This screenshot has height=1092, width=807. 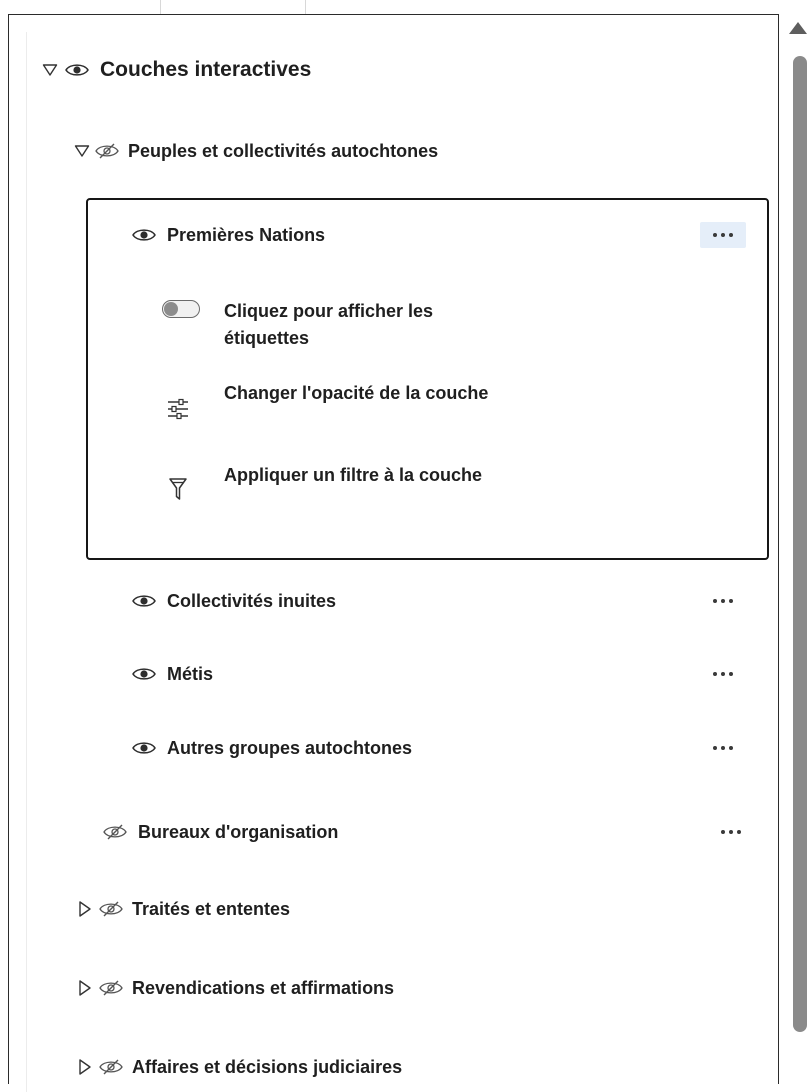 I want to click on scrollbar-thumb, so click(x=800, y=544).